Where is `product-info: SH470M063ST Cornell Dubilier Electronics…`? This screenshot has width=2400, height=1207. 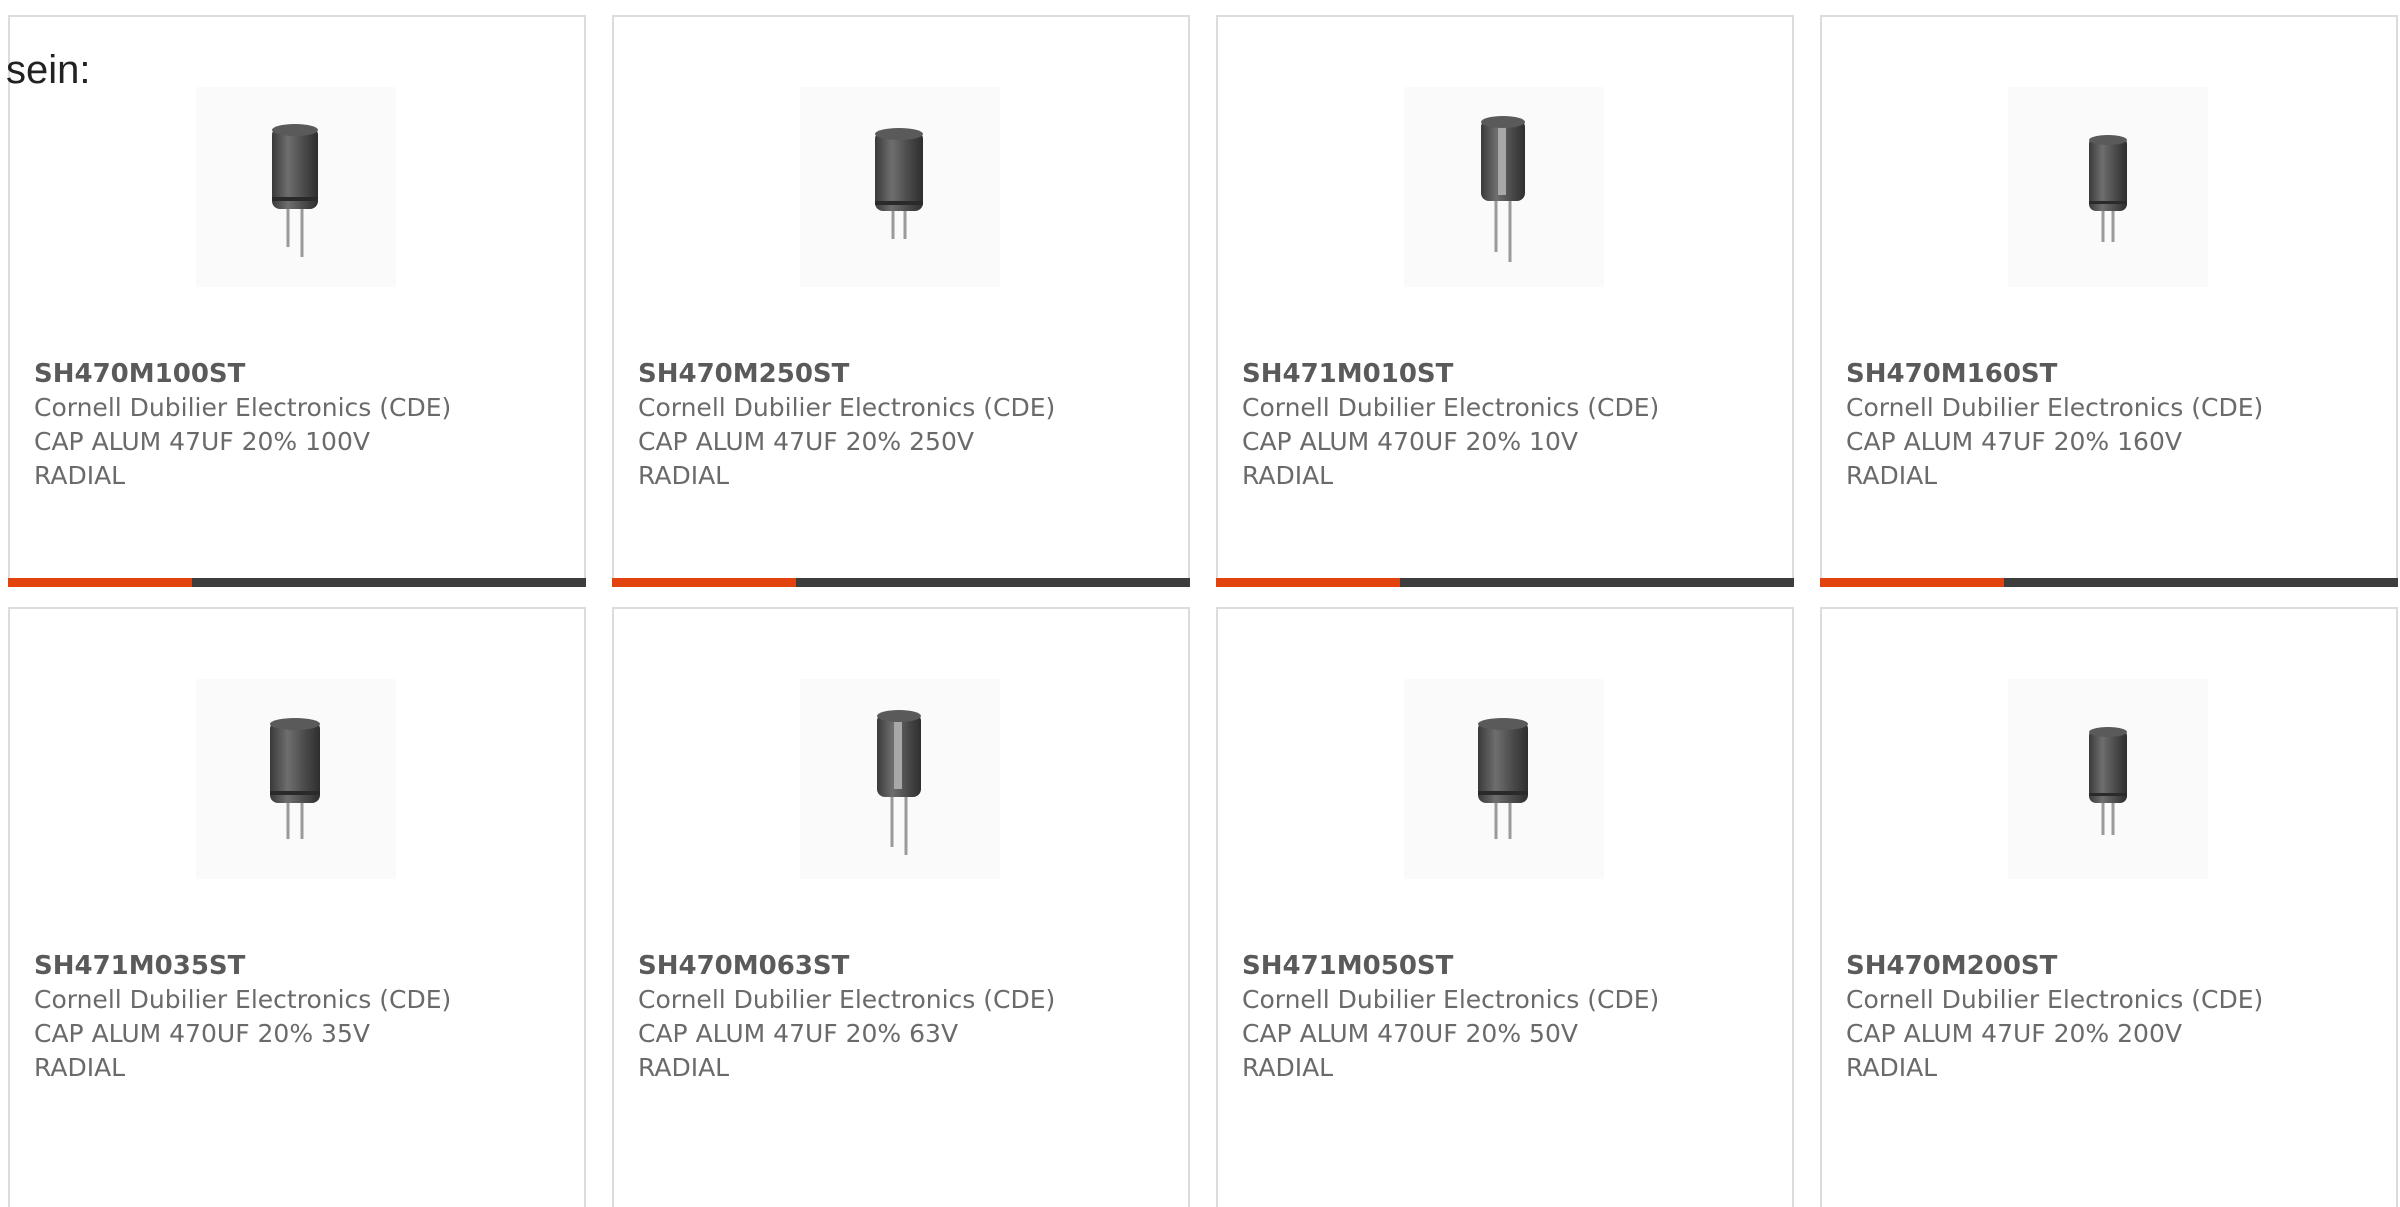
product-info: SH470M063ST Cornell Dubilier Electronics… is located at coordinates (908, 1017).